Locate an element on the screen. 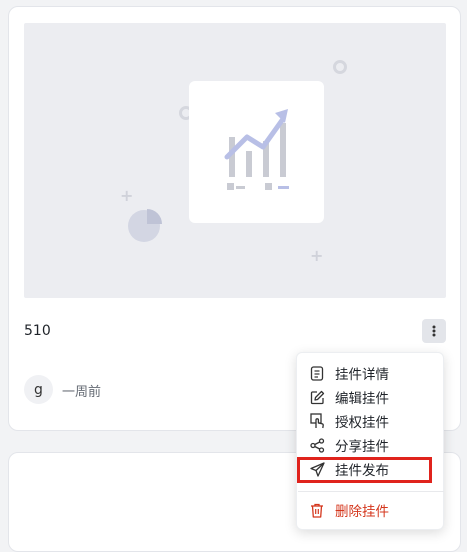  context-menu: 挂件详情 编辑挂件 授权挂件 分享挂件 挂件发布 删除挂件 is located at coordinates (370, 441).